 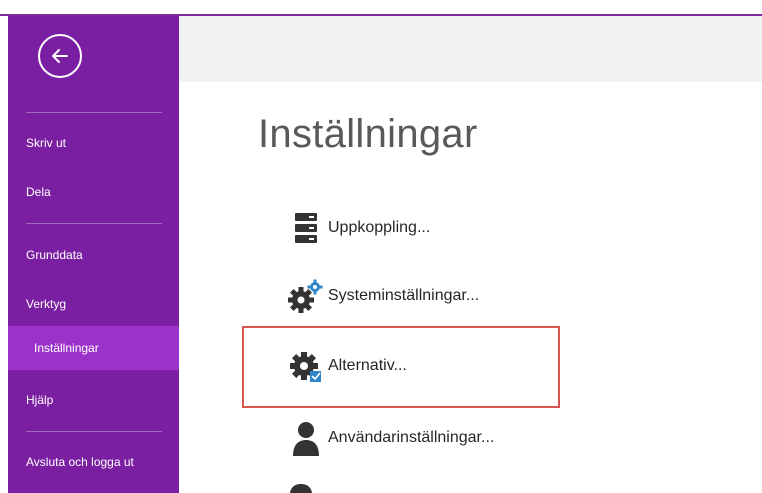 I want to click on gear-check-icon, so click(x=306, y=366).